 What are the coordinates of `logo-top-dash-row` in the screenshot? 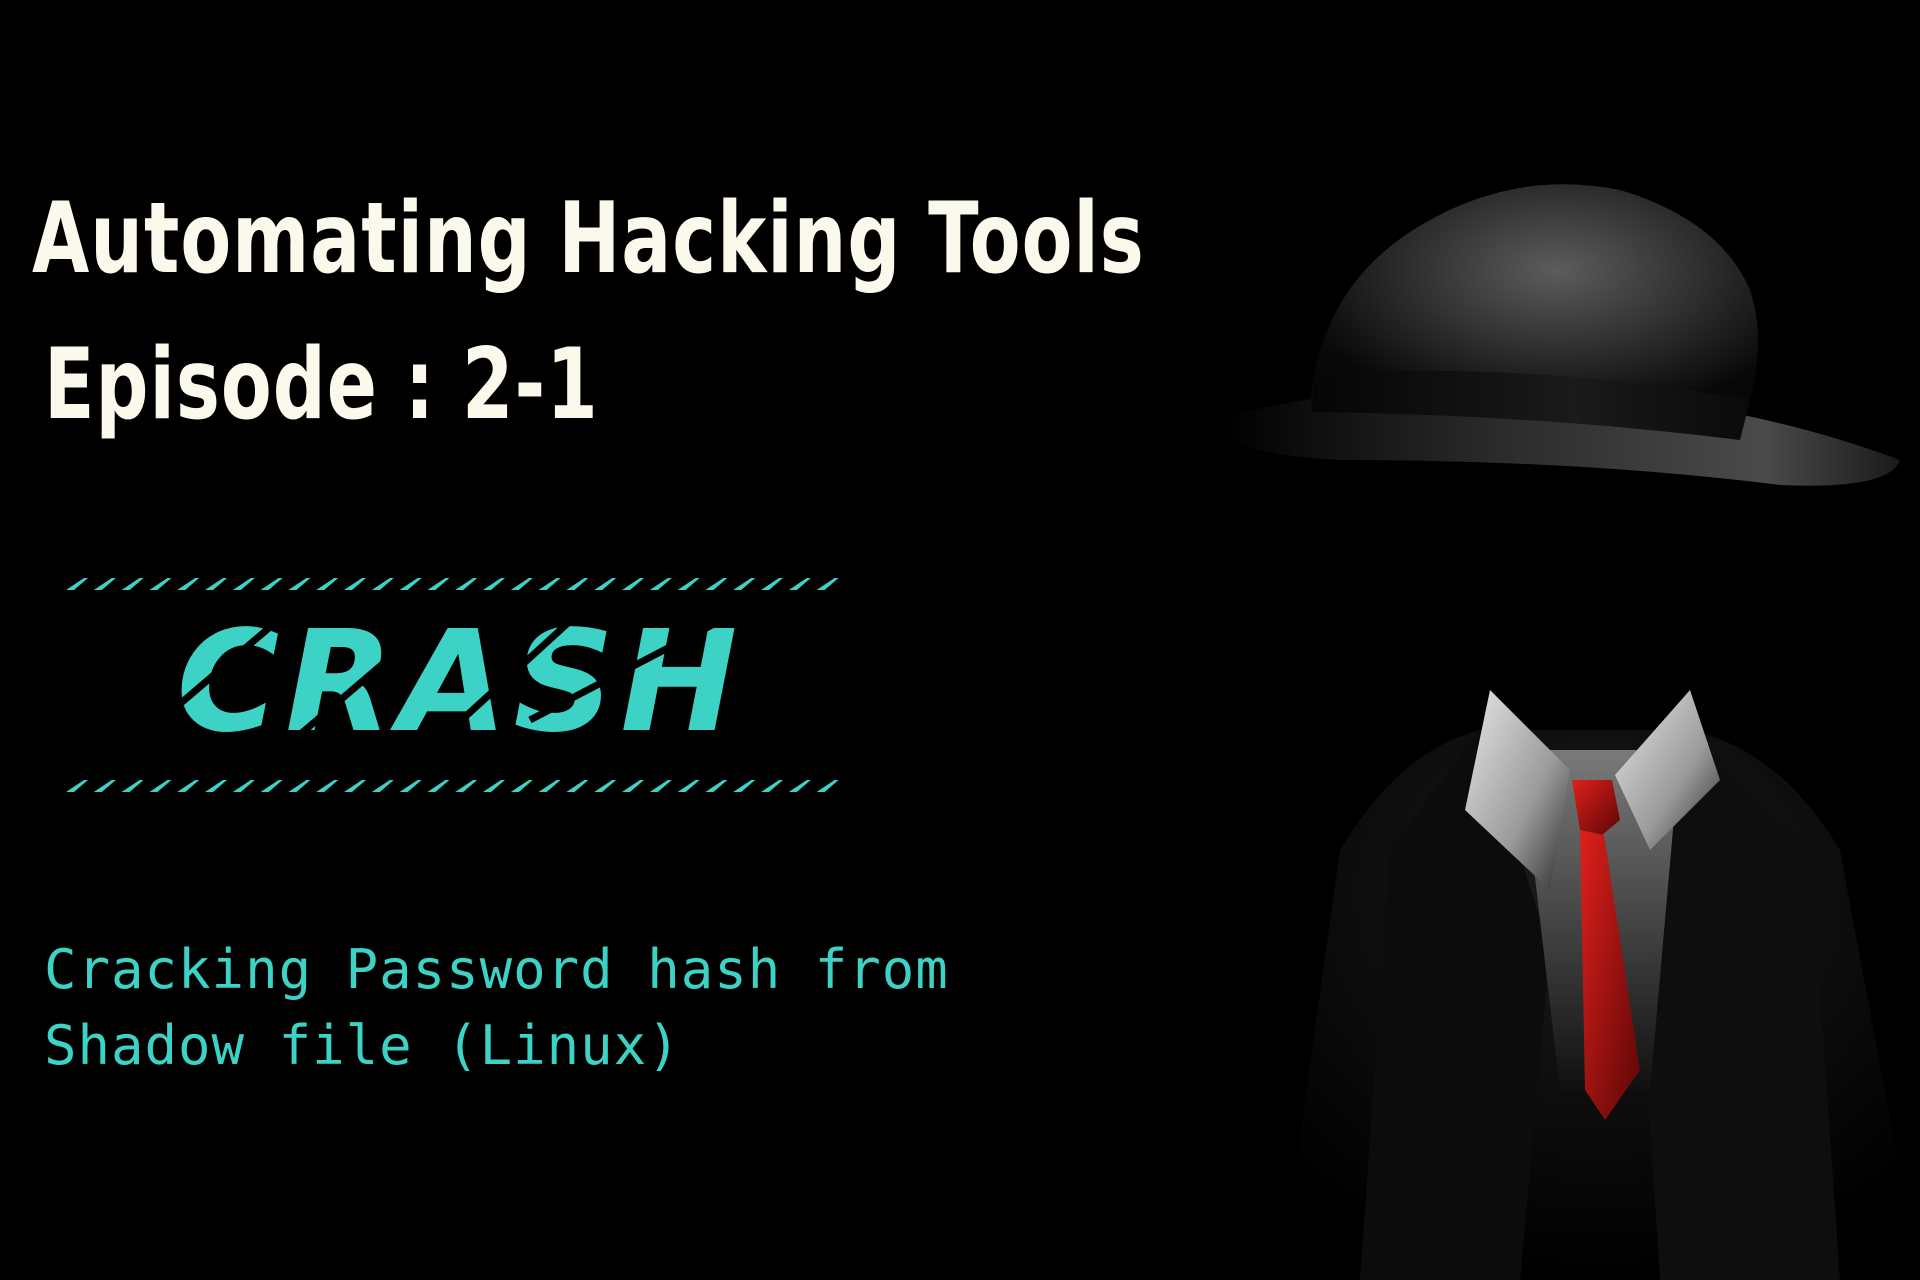 It's located at (452, 584).